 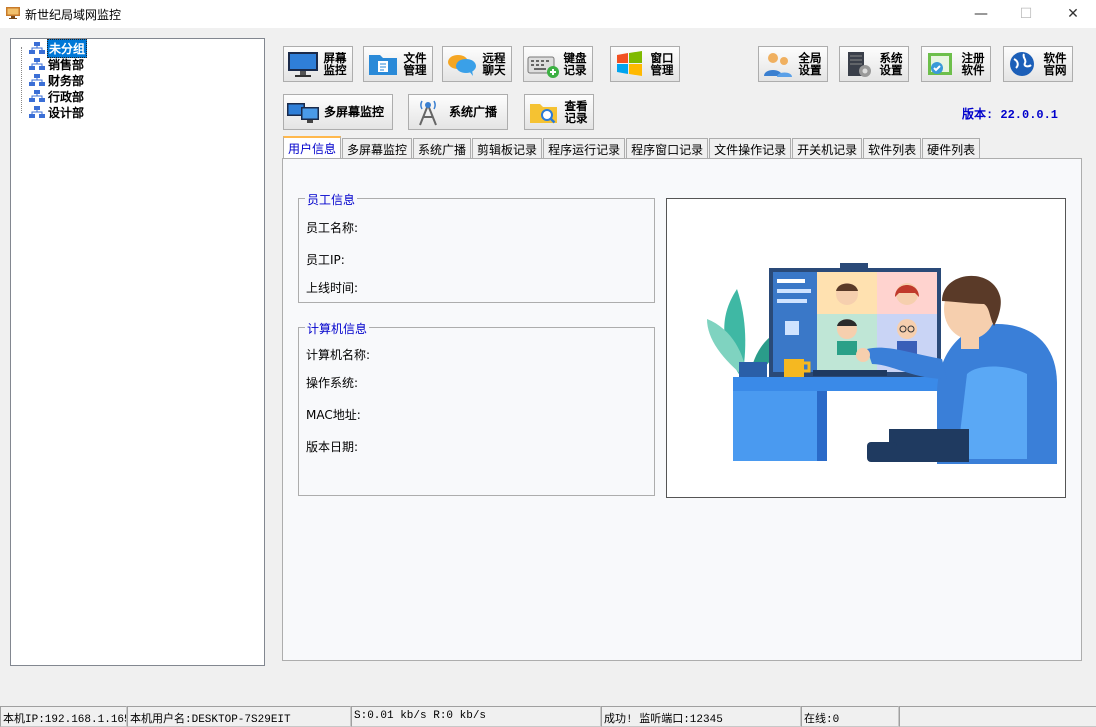 I want to click on window-manage-button: 窗口管理, so click(x=645, y=64).